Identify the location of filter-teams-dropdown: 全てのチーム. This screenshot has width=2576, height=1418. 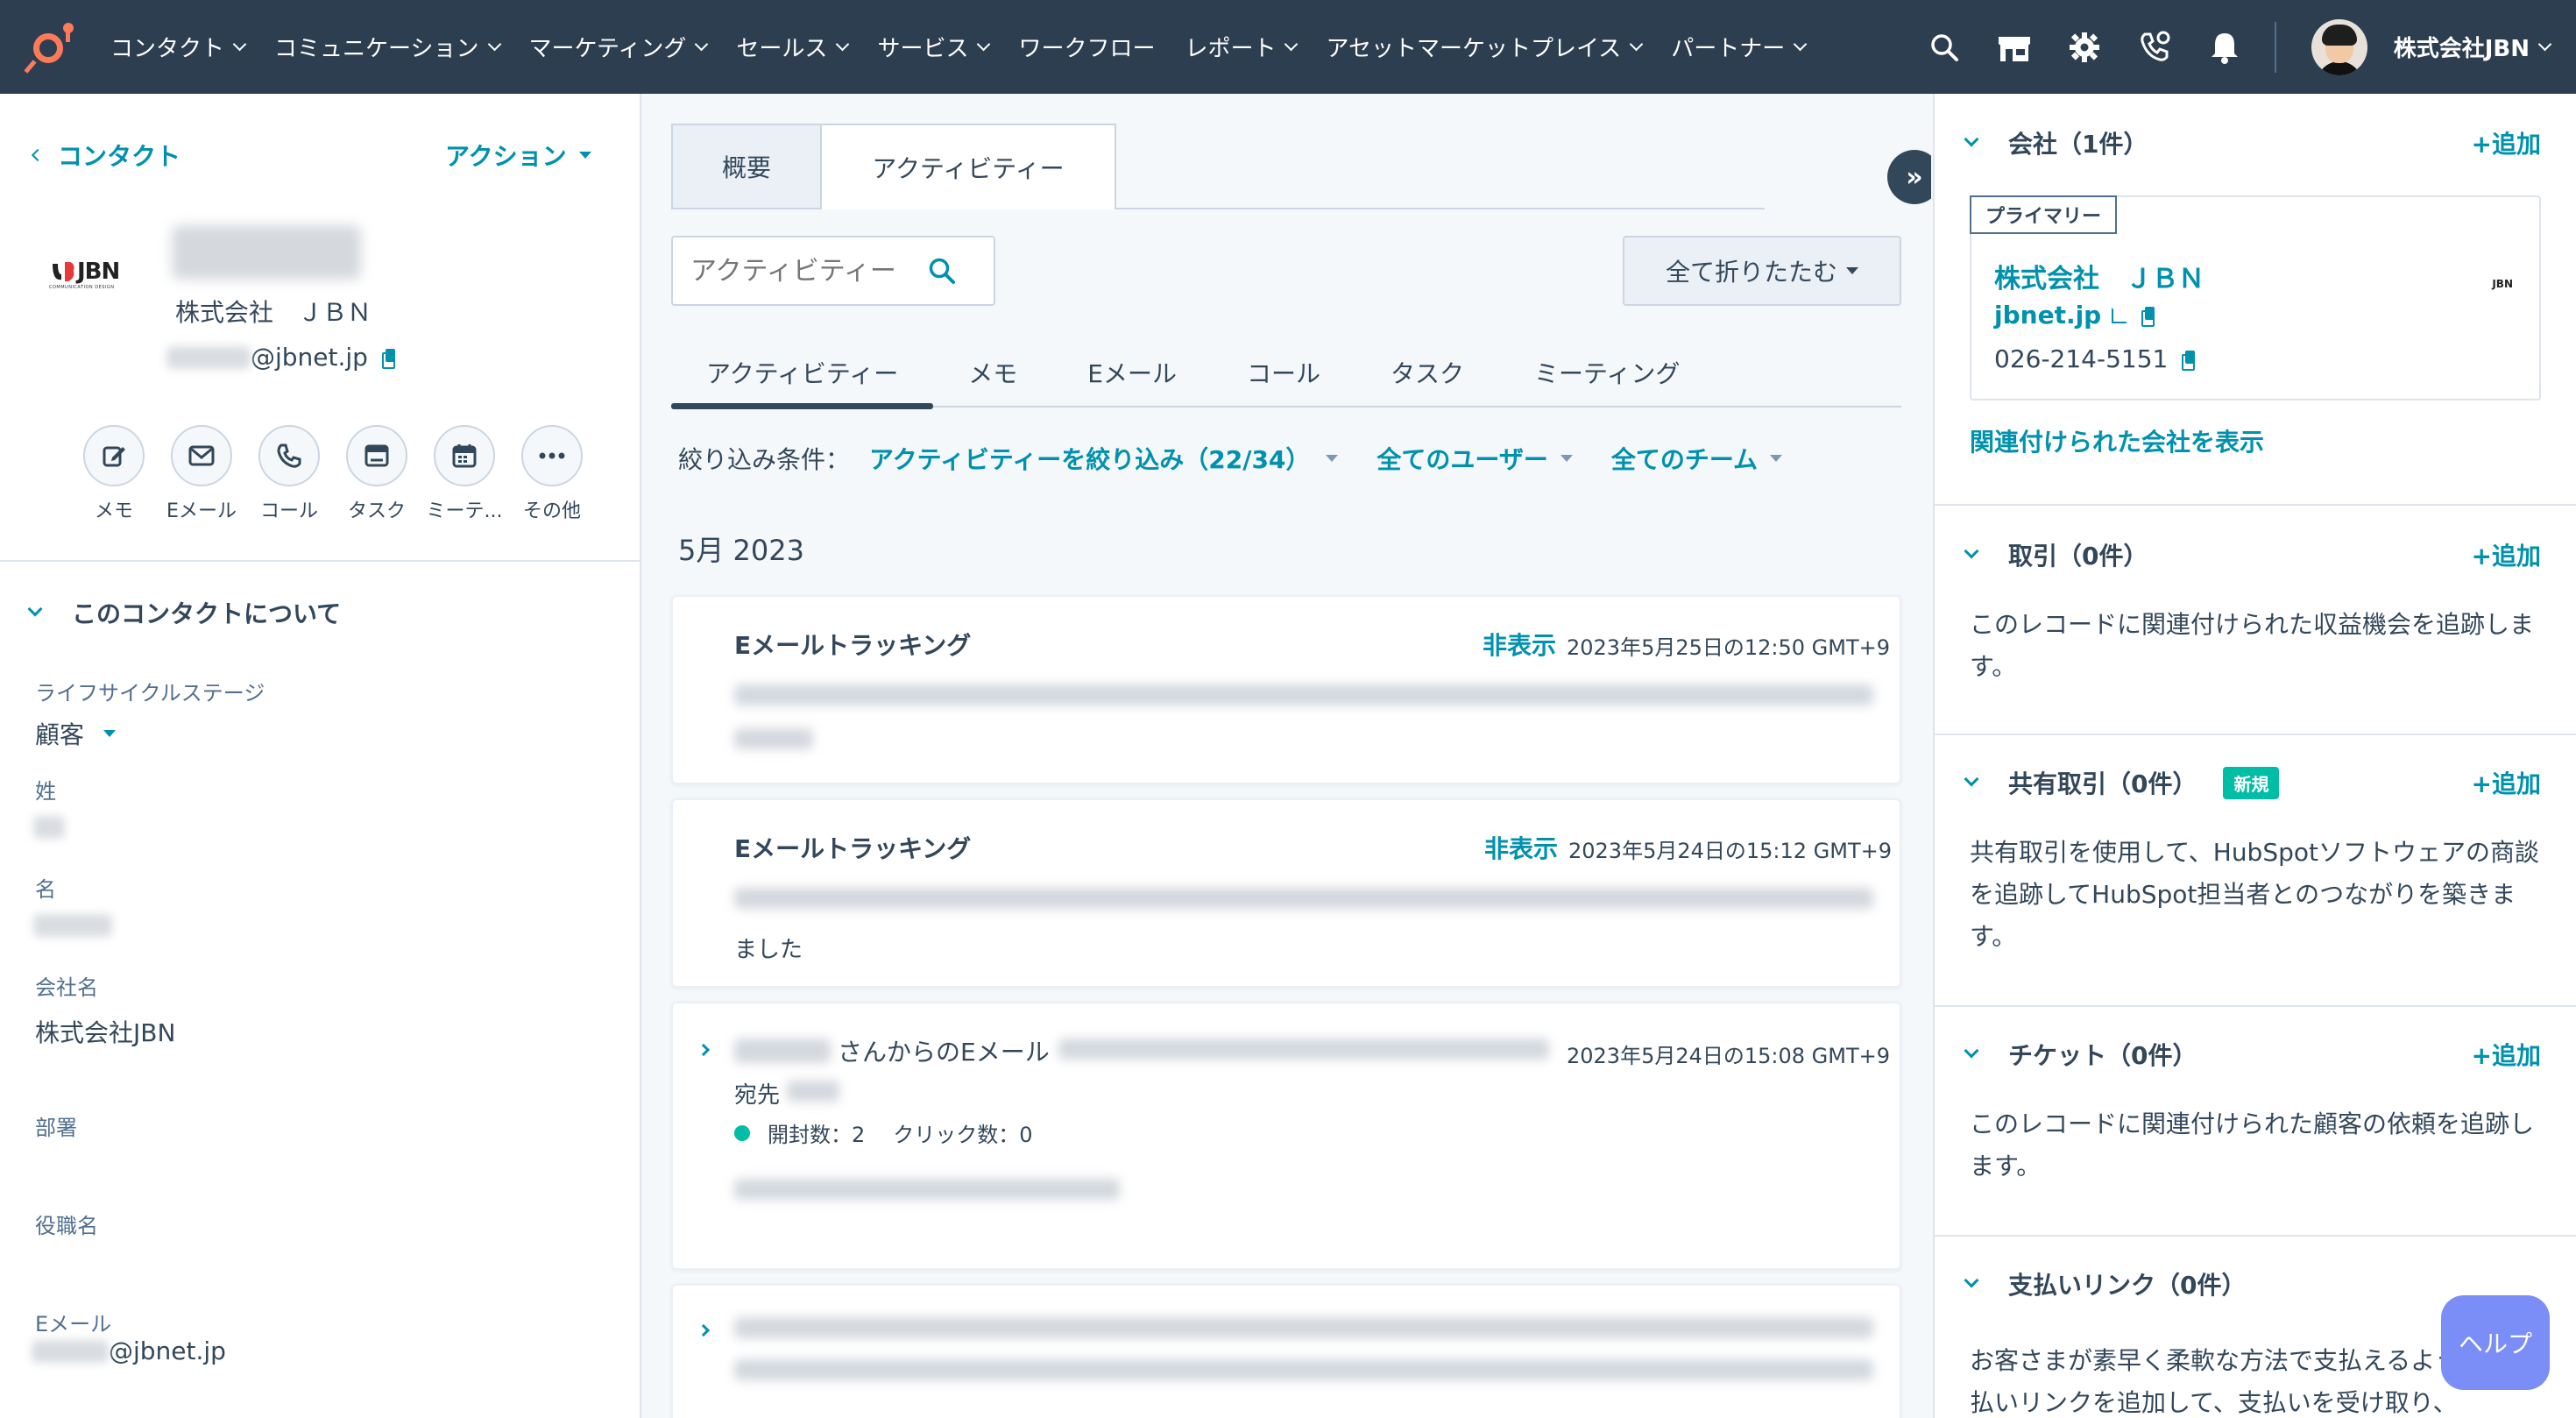
(1697, 458).